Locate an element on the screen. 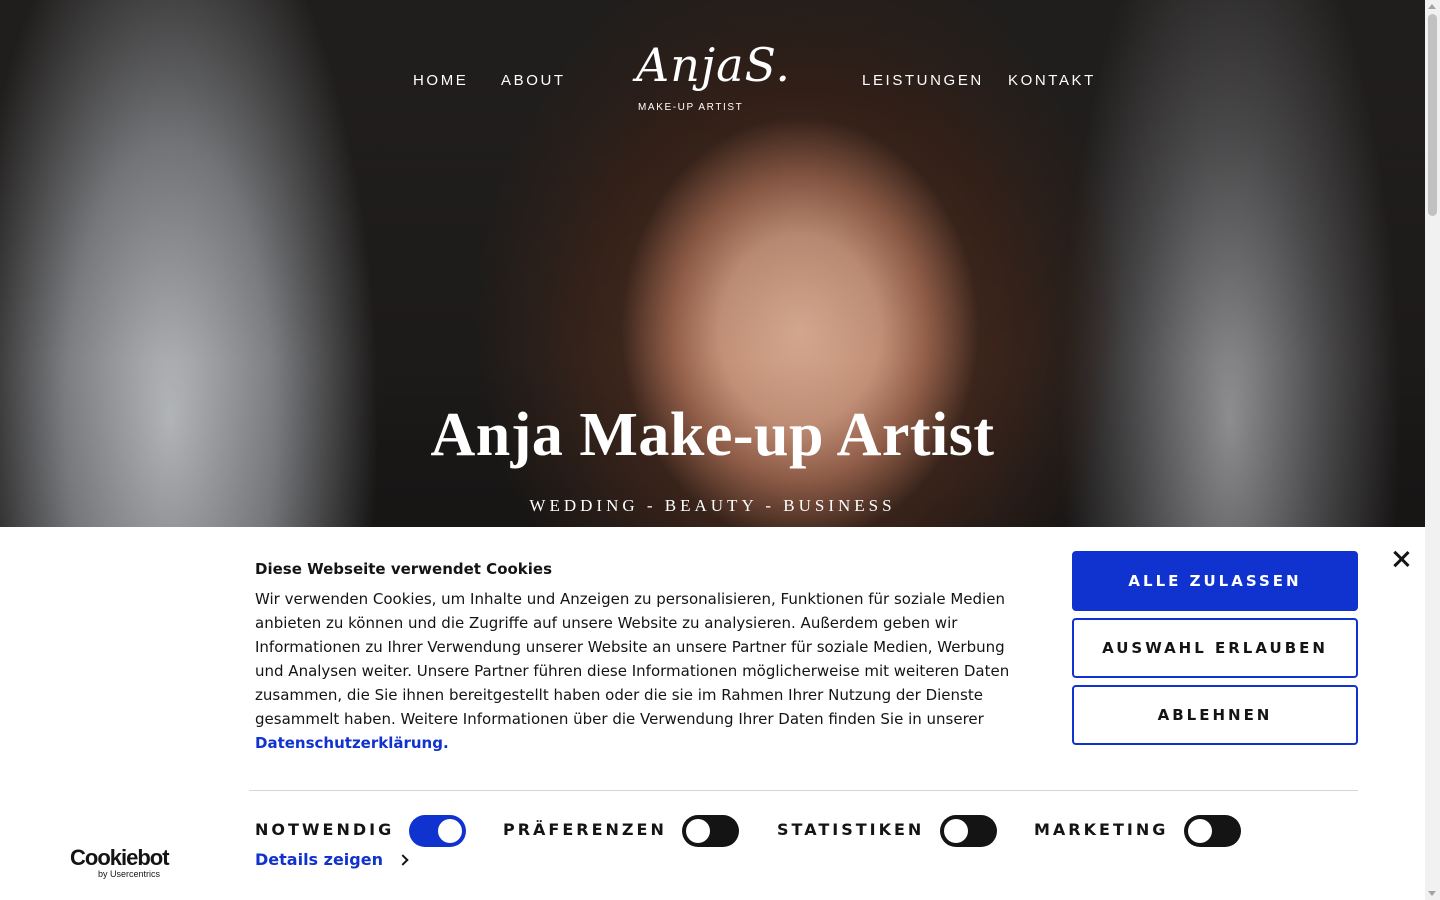  allow-selection-button: AUSWAHL ERLAUBEN is located at coordinates (1215, 648).